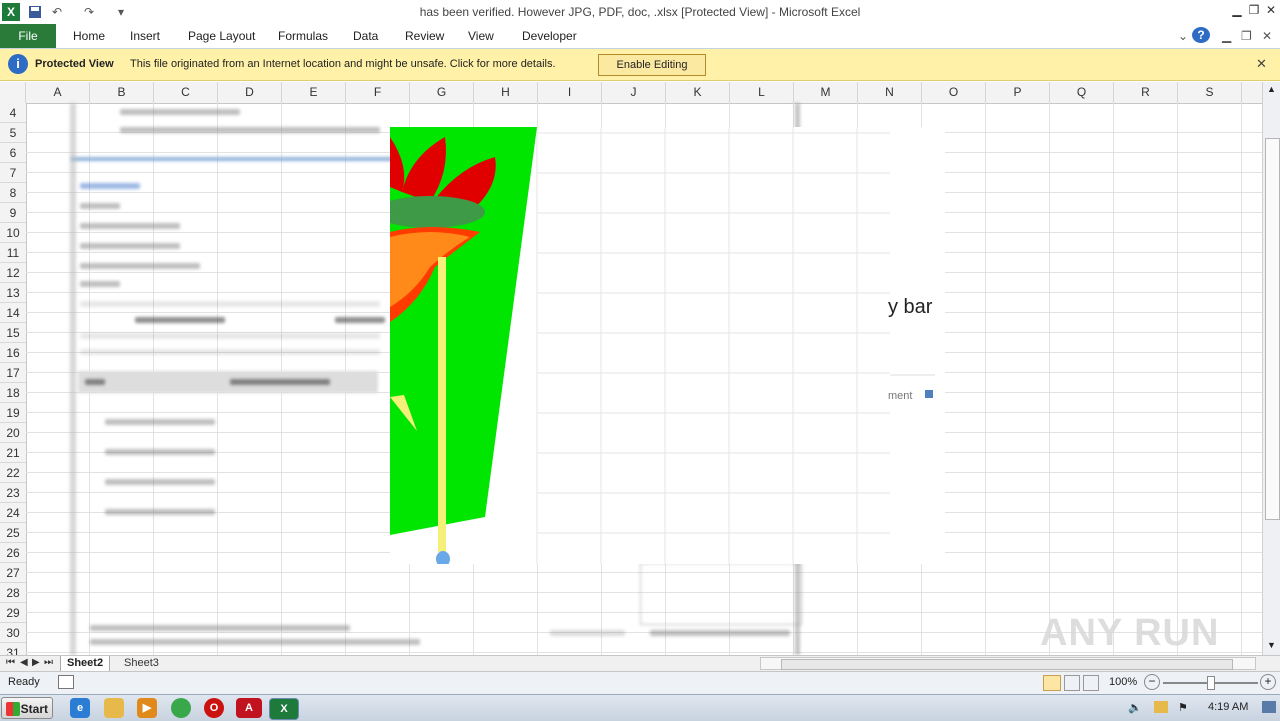 This screenshot has height=721, width=1280. Describe the element at coordinates (378, 92) in the screenshot. I see `column-header-f: F` at that location.